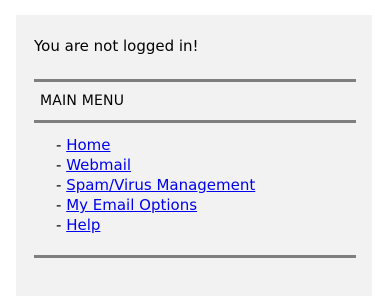 The image size is (375, 296). Describe the element at coordinates (83, 225) in the screenshot. I see `help-link: Help` at that location.